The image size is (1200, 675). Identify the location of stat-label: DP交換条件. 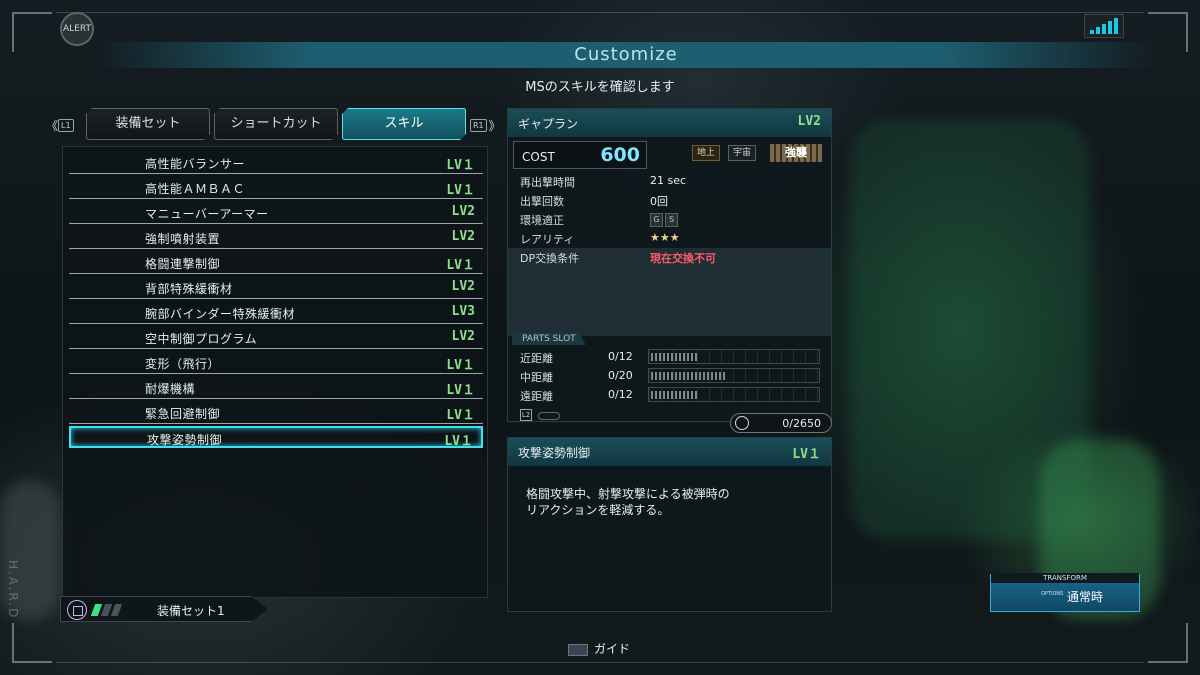
(550, 258).